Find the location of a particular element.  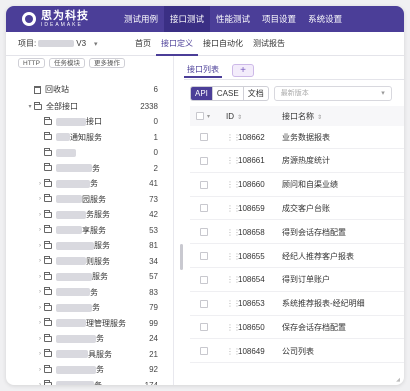

nav-project-settings: 项目设置 is located at coordinates (279, 19).